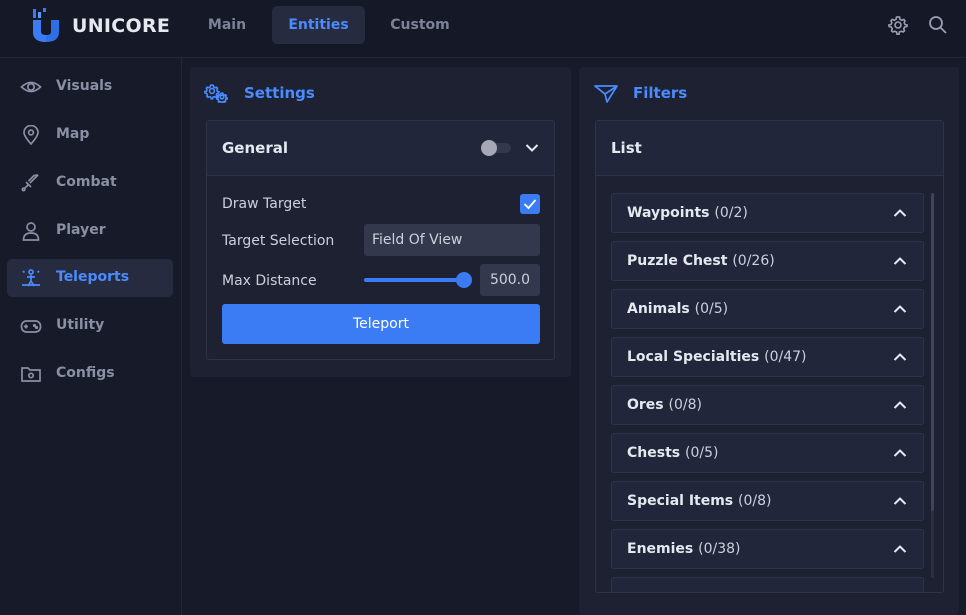 This screenshot has height=615, width=966. I want to click on brand-name: UNICORE, so click(121, 26).